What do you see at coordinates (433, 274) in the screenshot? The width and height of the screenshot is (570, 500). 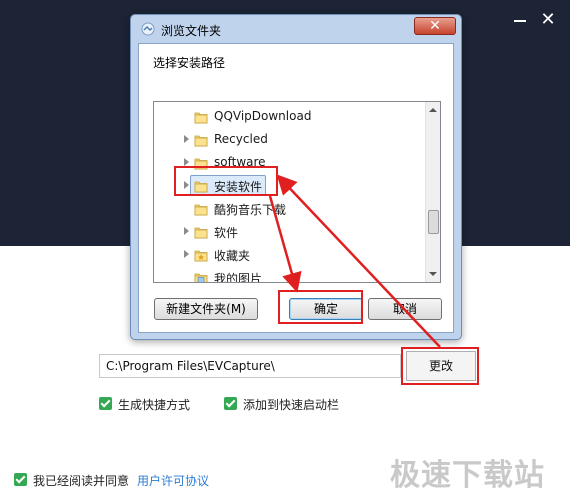 I see `scroll-down-arrow-icon` at bounding box center [433, 274].